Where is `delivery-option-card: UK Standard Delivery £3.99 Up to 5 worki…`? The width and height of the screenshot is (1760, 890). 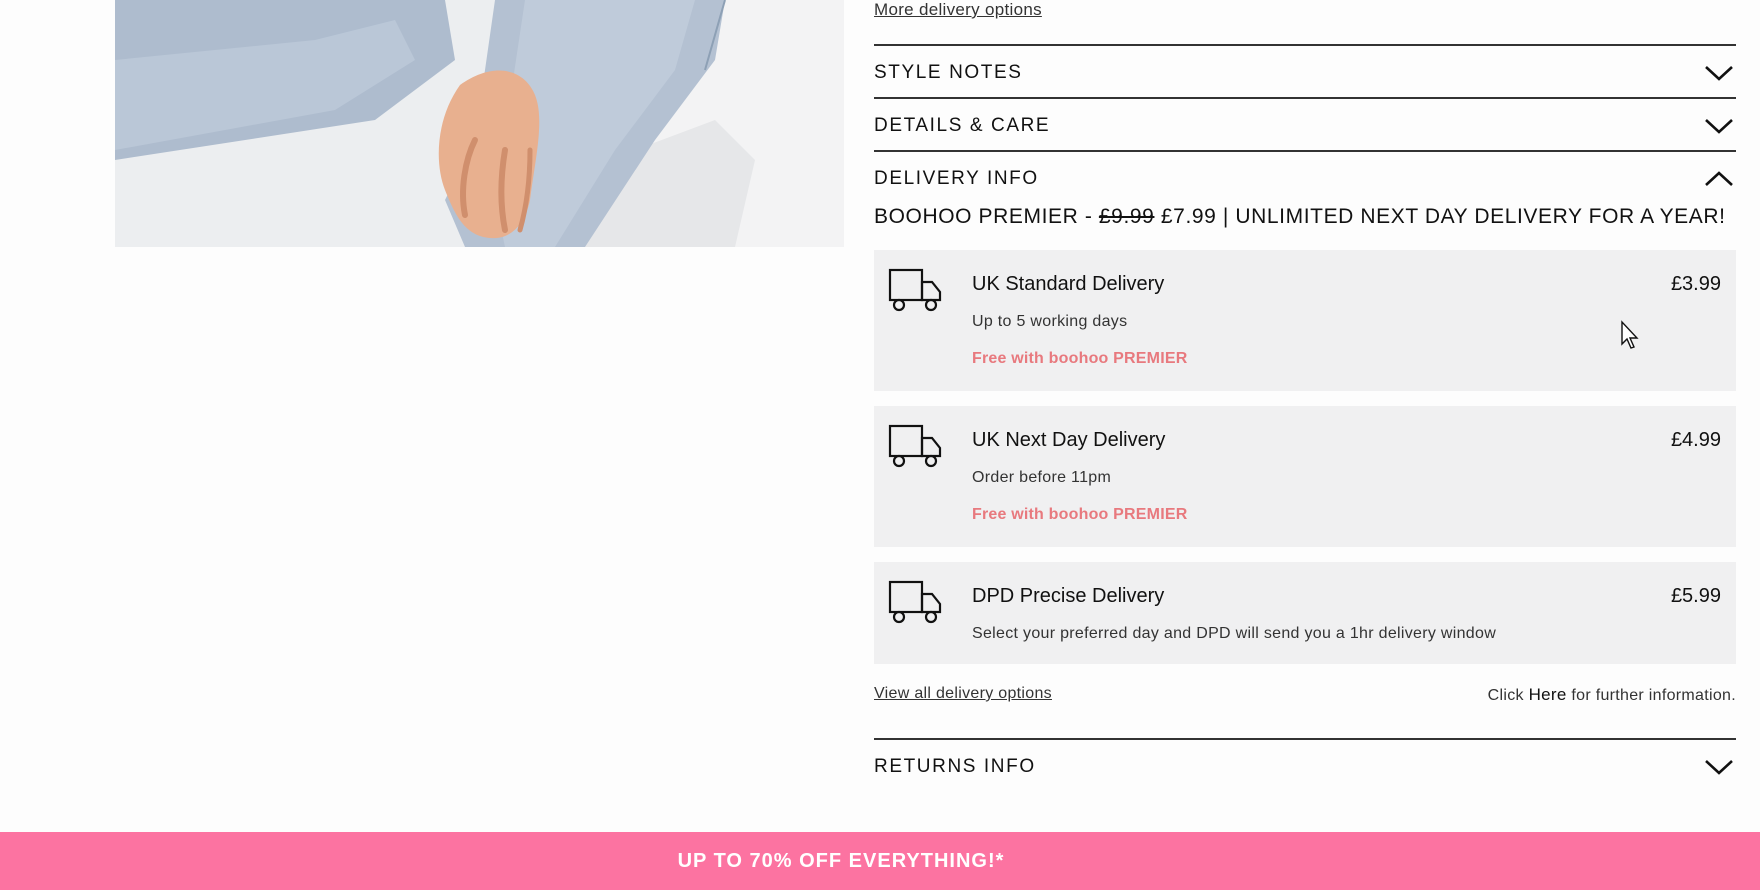
delivery-option-card: UK Standard Delivery £3.99 Up to 5 worki… is located at coordinates (1305, 320).